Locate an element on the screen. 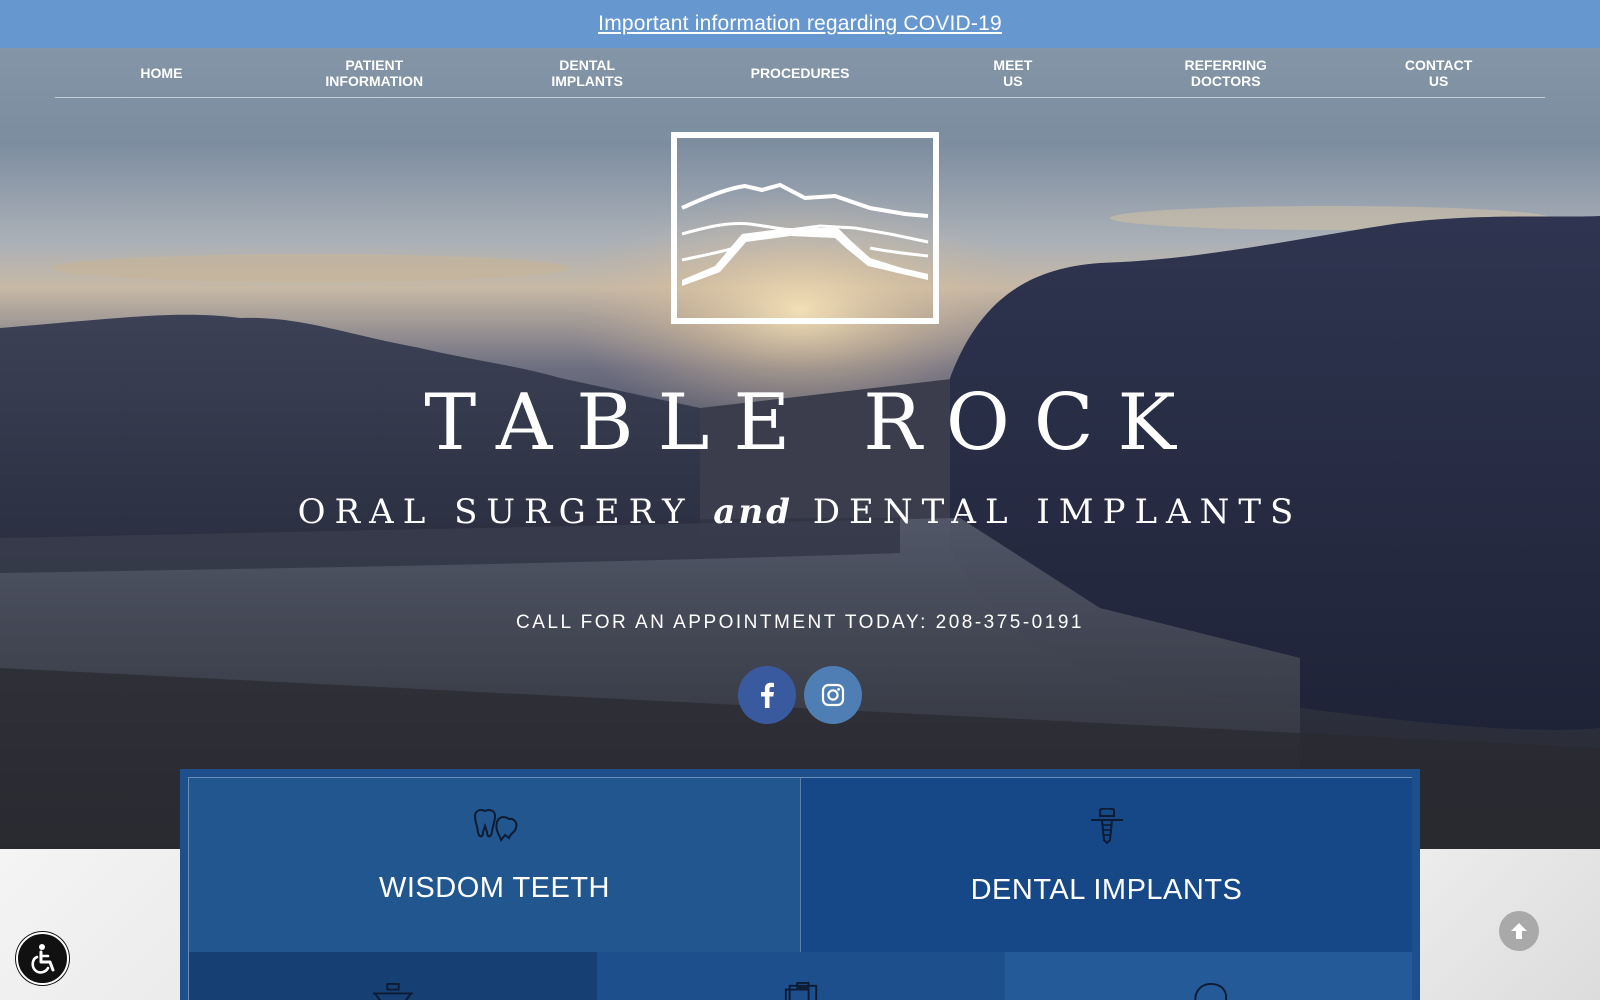 This screenshot has height=1000, width=1600. table-rock-logo-icon is located at coordinates (805, 228).